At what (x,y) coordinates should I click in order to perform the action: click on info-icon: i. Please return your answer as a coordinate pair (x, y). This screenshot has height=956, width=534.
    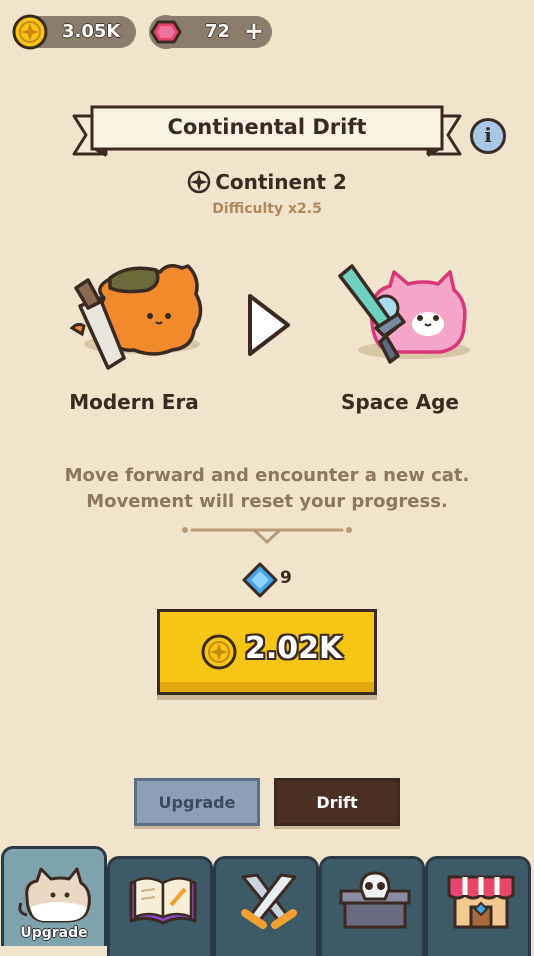
    Looking at the image, I should click on (488, 135).